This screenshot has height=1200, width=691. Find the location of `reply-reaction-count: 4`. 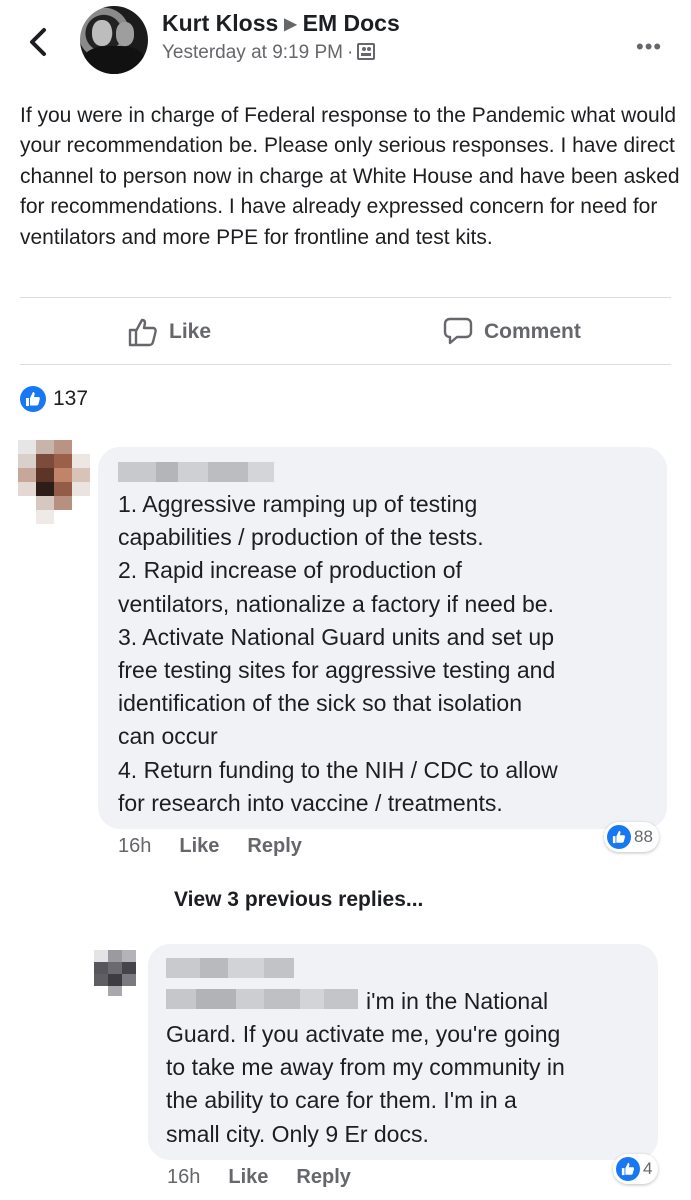

reply-reaction-count: 4 is located at coordinates (648, 1168).